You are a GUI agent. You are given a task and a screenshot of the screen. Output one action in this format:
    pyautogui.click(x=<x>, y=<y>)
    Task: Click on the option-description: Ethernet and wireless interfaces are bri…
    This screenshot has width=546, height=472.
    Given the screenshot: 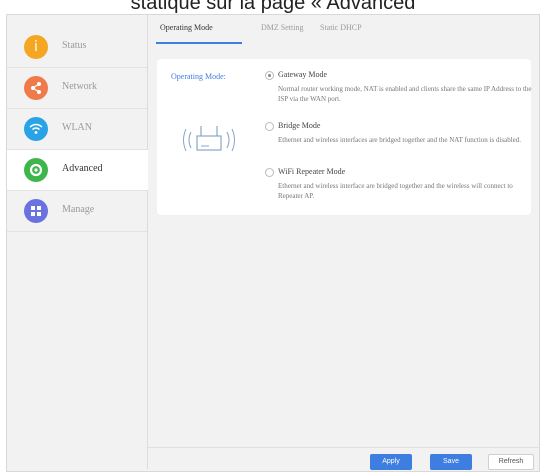 What is the action you would take?
    pyautogui.click(x=400, y=140)
    